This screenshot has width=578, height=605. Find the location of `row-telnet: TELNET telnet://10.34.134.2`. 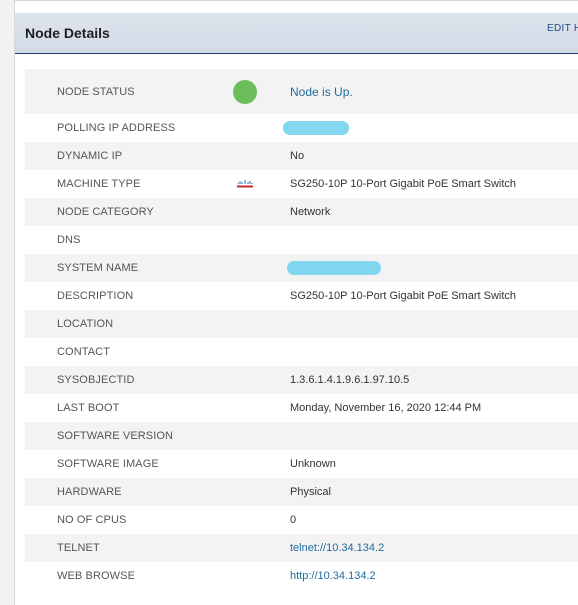

row-telnet: TELNET telnet://10.34.134.2 is located at coordinates (301, 548).